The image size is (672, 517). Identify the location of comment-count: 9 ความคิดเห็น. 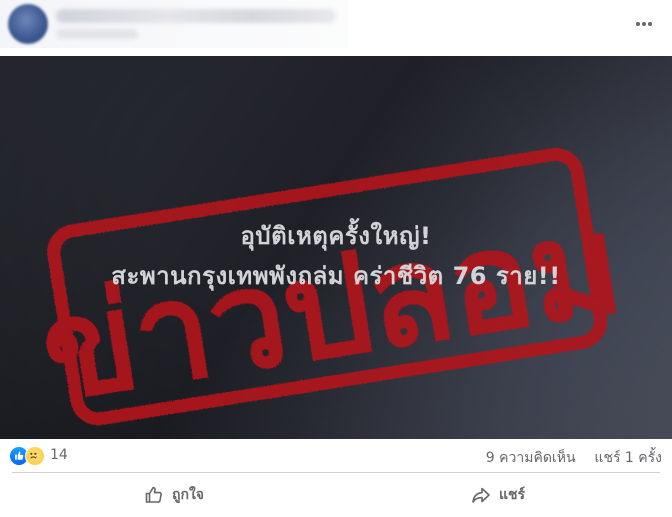
(531, 458).